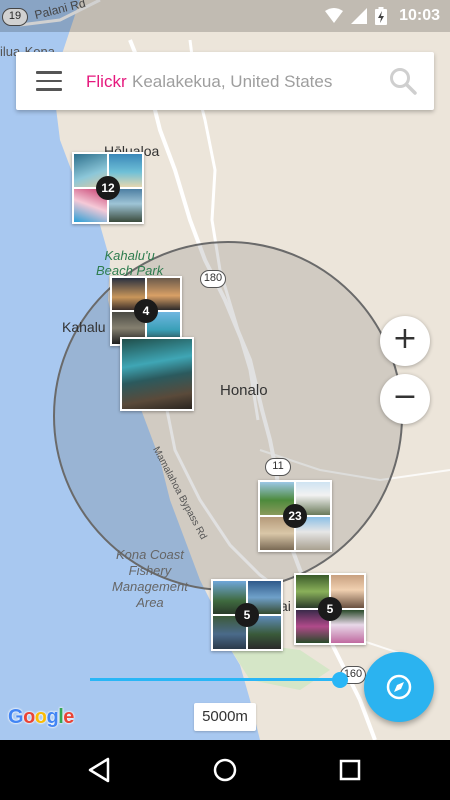 The height and width of the screenshot is (800, 450). Describe the element at coordinates (244, 390) in the screenshot. I see `town-label-honalo: Honalo` at that location.